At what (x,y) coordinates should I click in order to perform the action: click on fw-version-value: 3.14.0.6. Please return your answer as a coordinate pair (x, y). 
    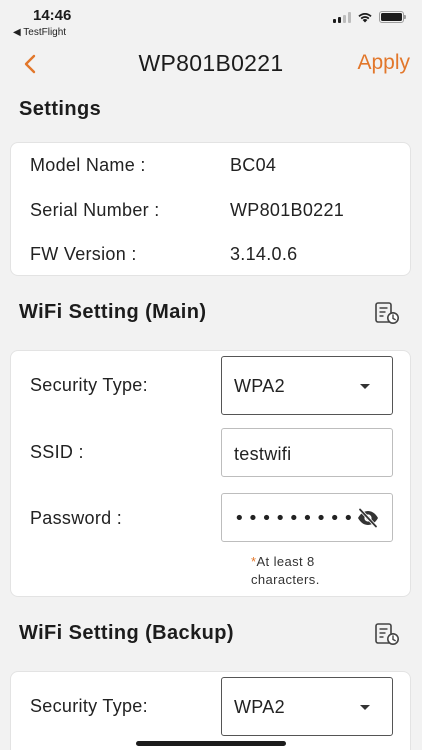
    Looking at the image, I should click on (264, 254).